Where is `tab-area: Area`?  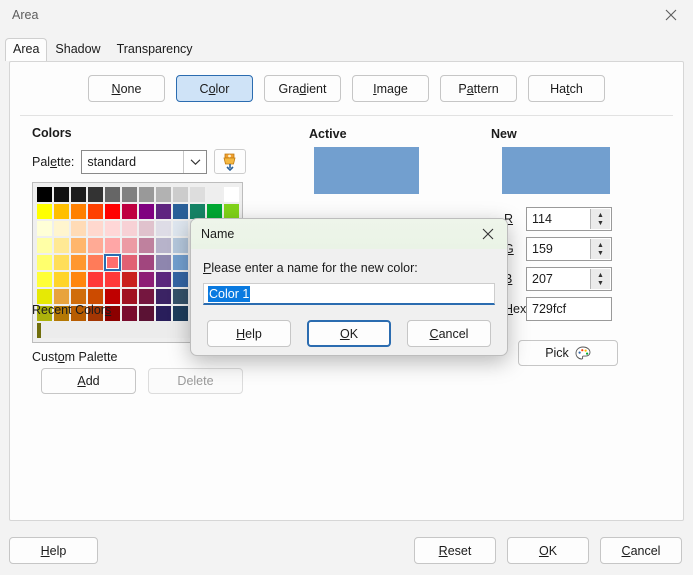
tab-area: Area is located at coordinates (26, 49).